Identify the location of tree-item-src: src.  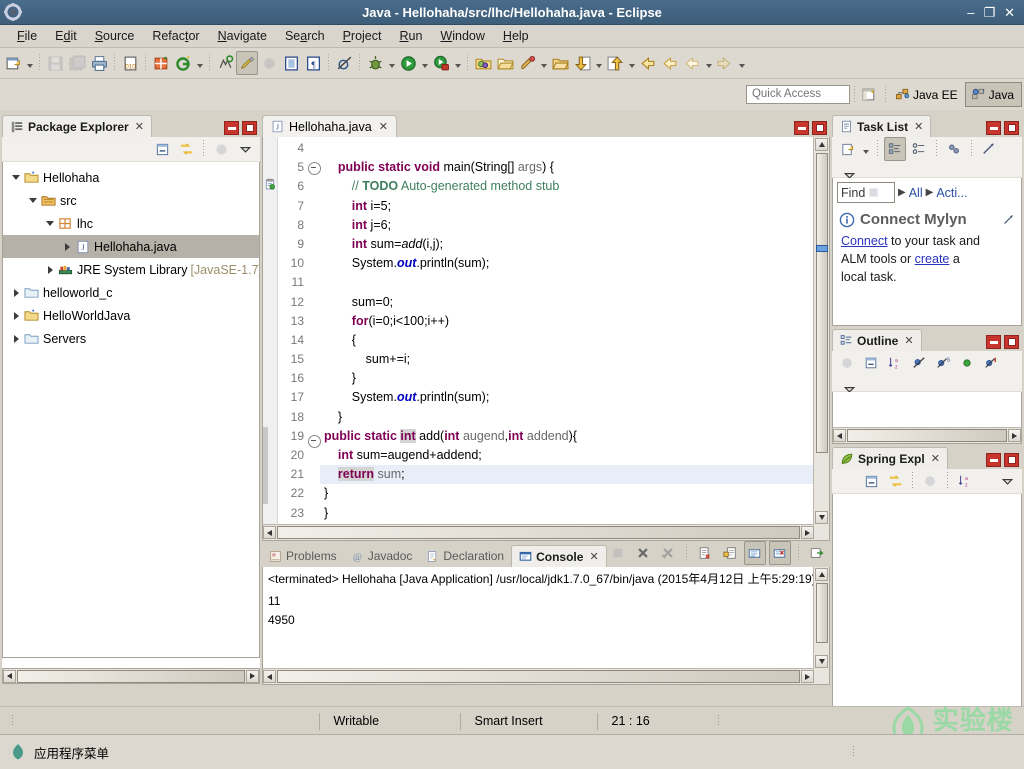
(131, 200).